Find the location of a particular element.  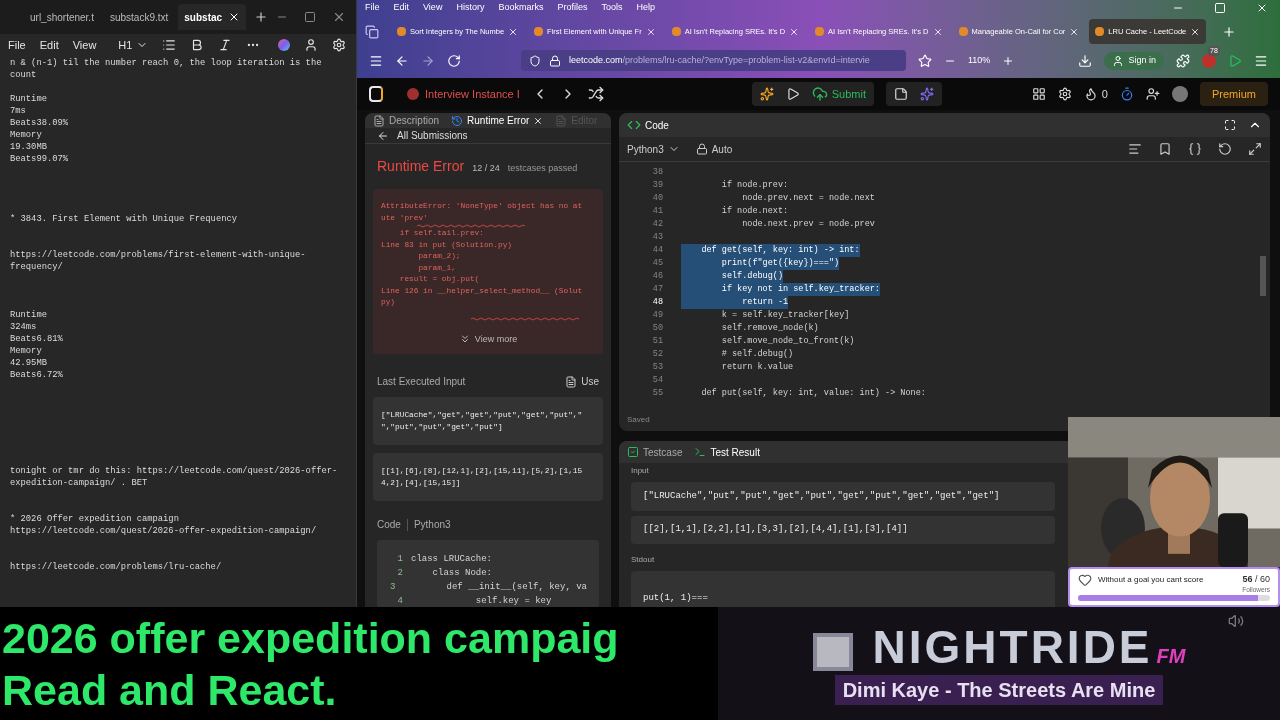

zoom-level: 110% is located at coordinates (979, 60).